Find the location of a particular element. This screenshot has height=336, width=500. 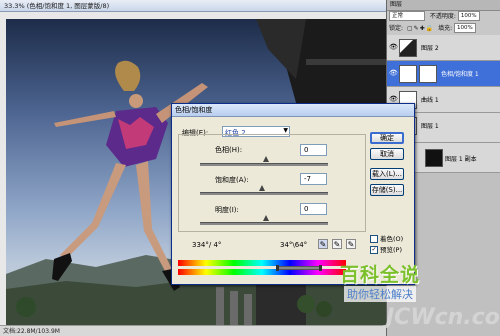

saturation-input: -7 is located at coordinates (313, 179).